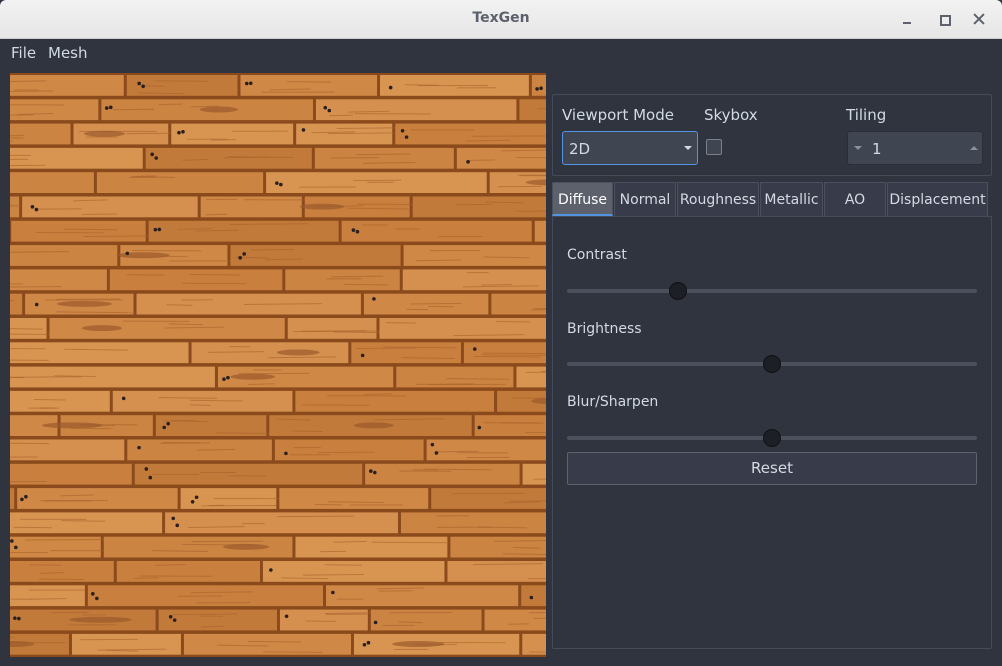 This screenshot has height=666, width=1002. Describe the element at coordinates (645, 199) in the screenshot. I see `tab-normal: Normal` at that location.